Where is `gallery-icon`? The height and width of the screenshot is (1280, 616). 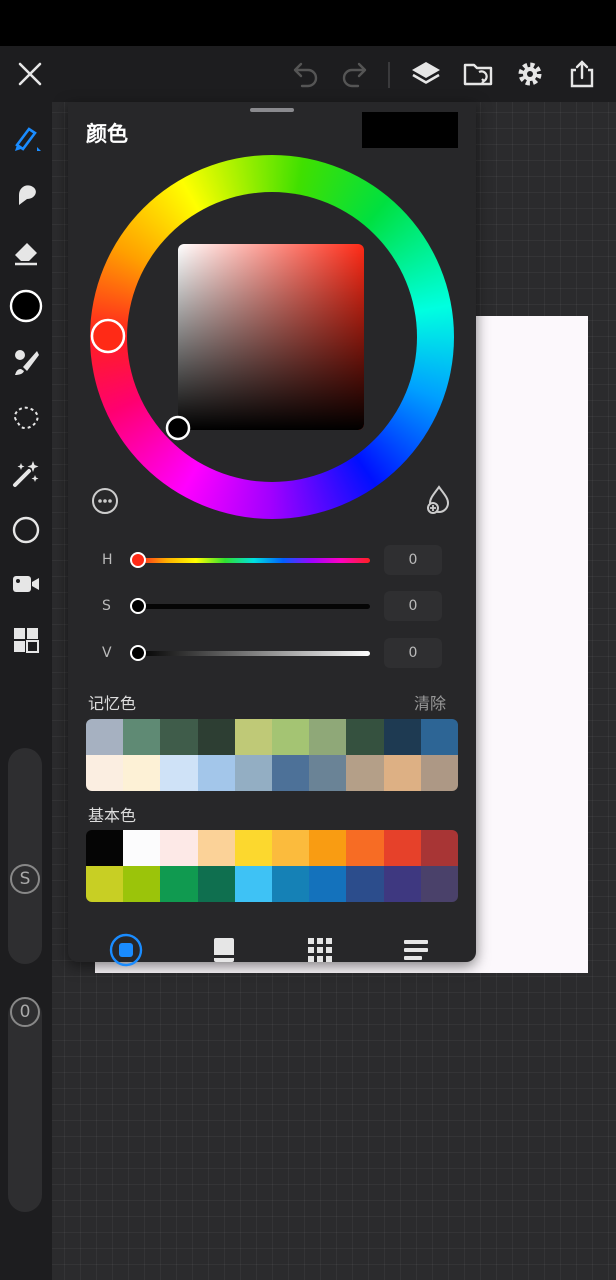
gallery-icon is located at coordinates (26, 640).